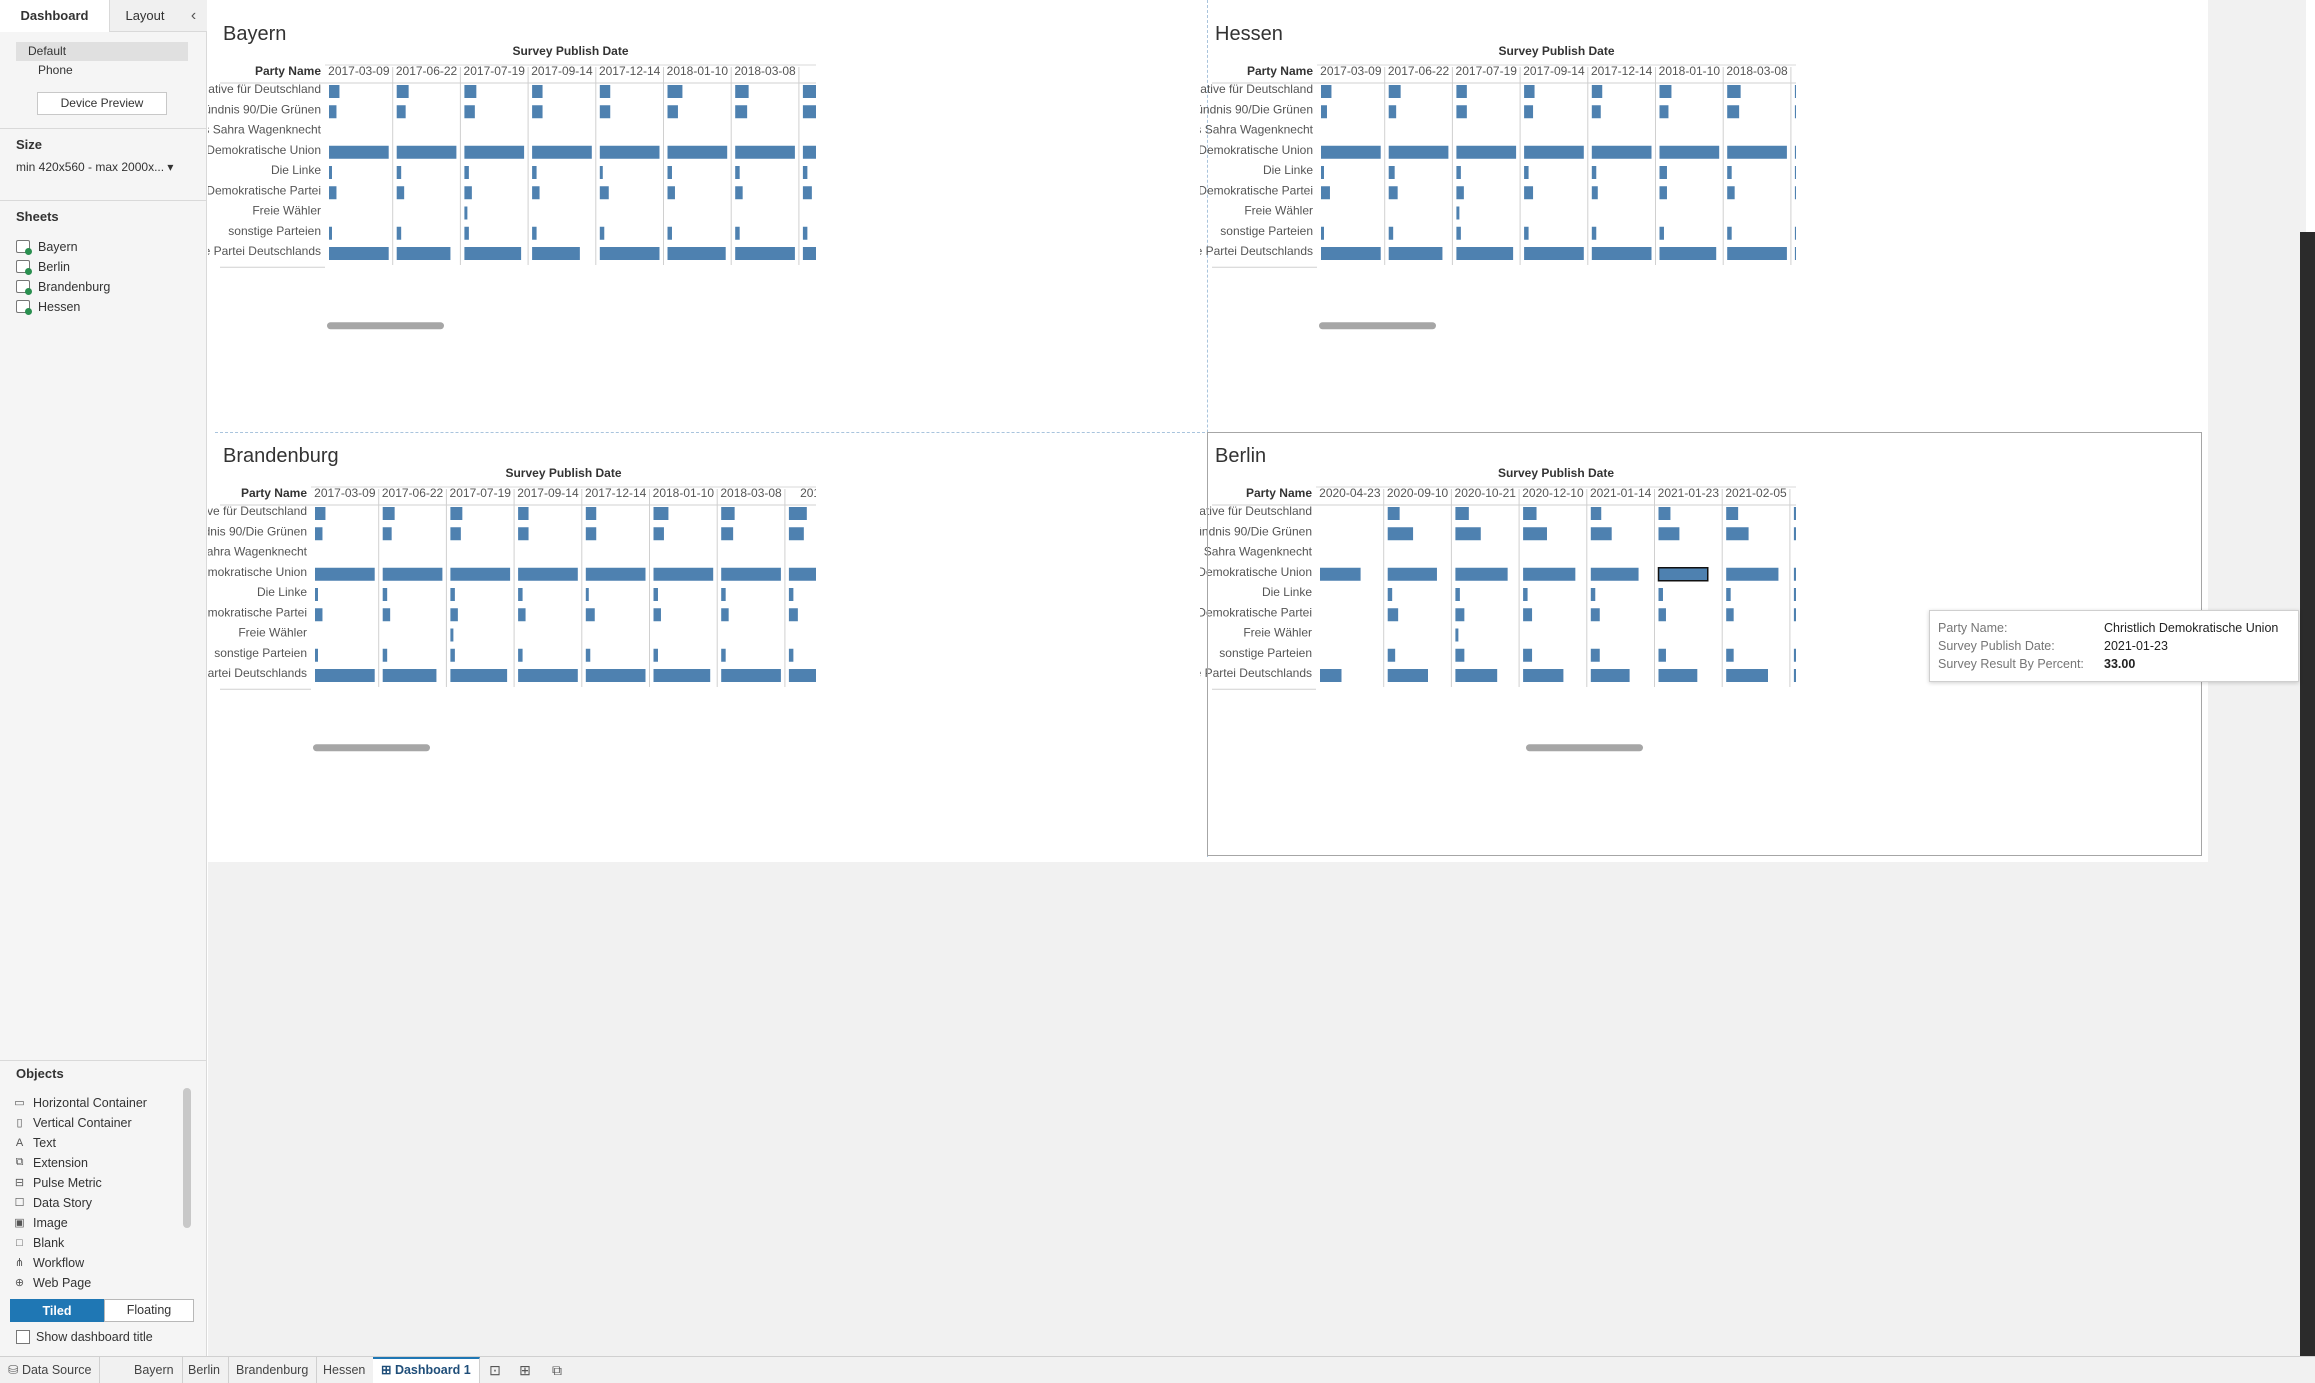  Describe the element at coordinates (149, 1310) in the screenshot. I see `floating-button: Floating` at that location.